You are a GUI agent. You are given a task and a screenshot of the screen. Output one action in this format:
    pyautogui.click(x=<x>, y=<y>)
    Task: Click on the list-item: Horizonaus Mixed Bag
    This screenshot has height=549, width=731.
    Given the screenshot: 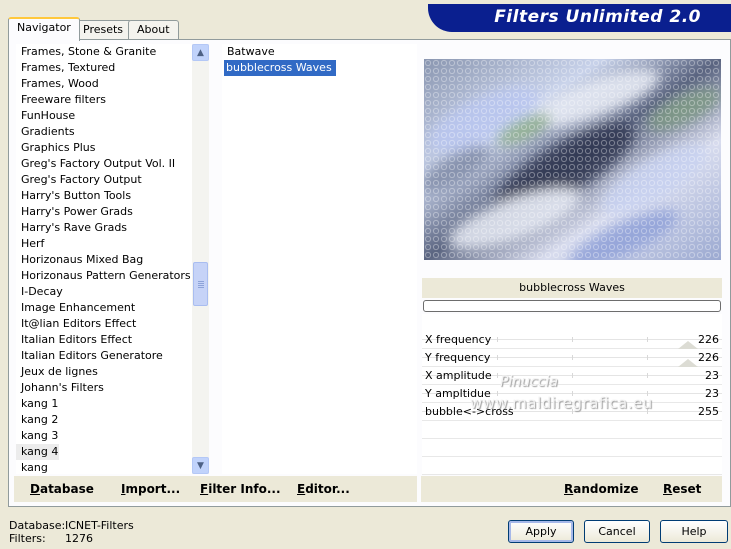 What is the action you would take?
    pyautogui.click(x=104, y=260)
    